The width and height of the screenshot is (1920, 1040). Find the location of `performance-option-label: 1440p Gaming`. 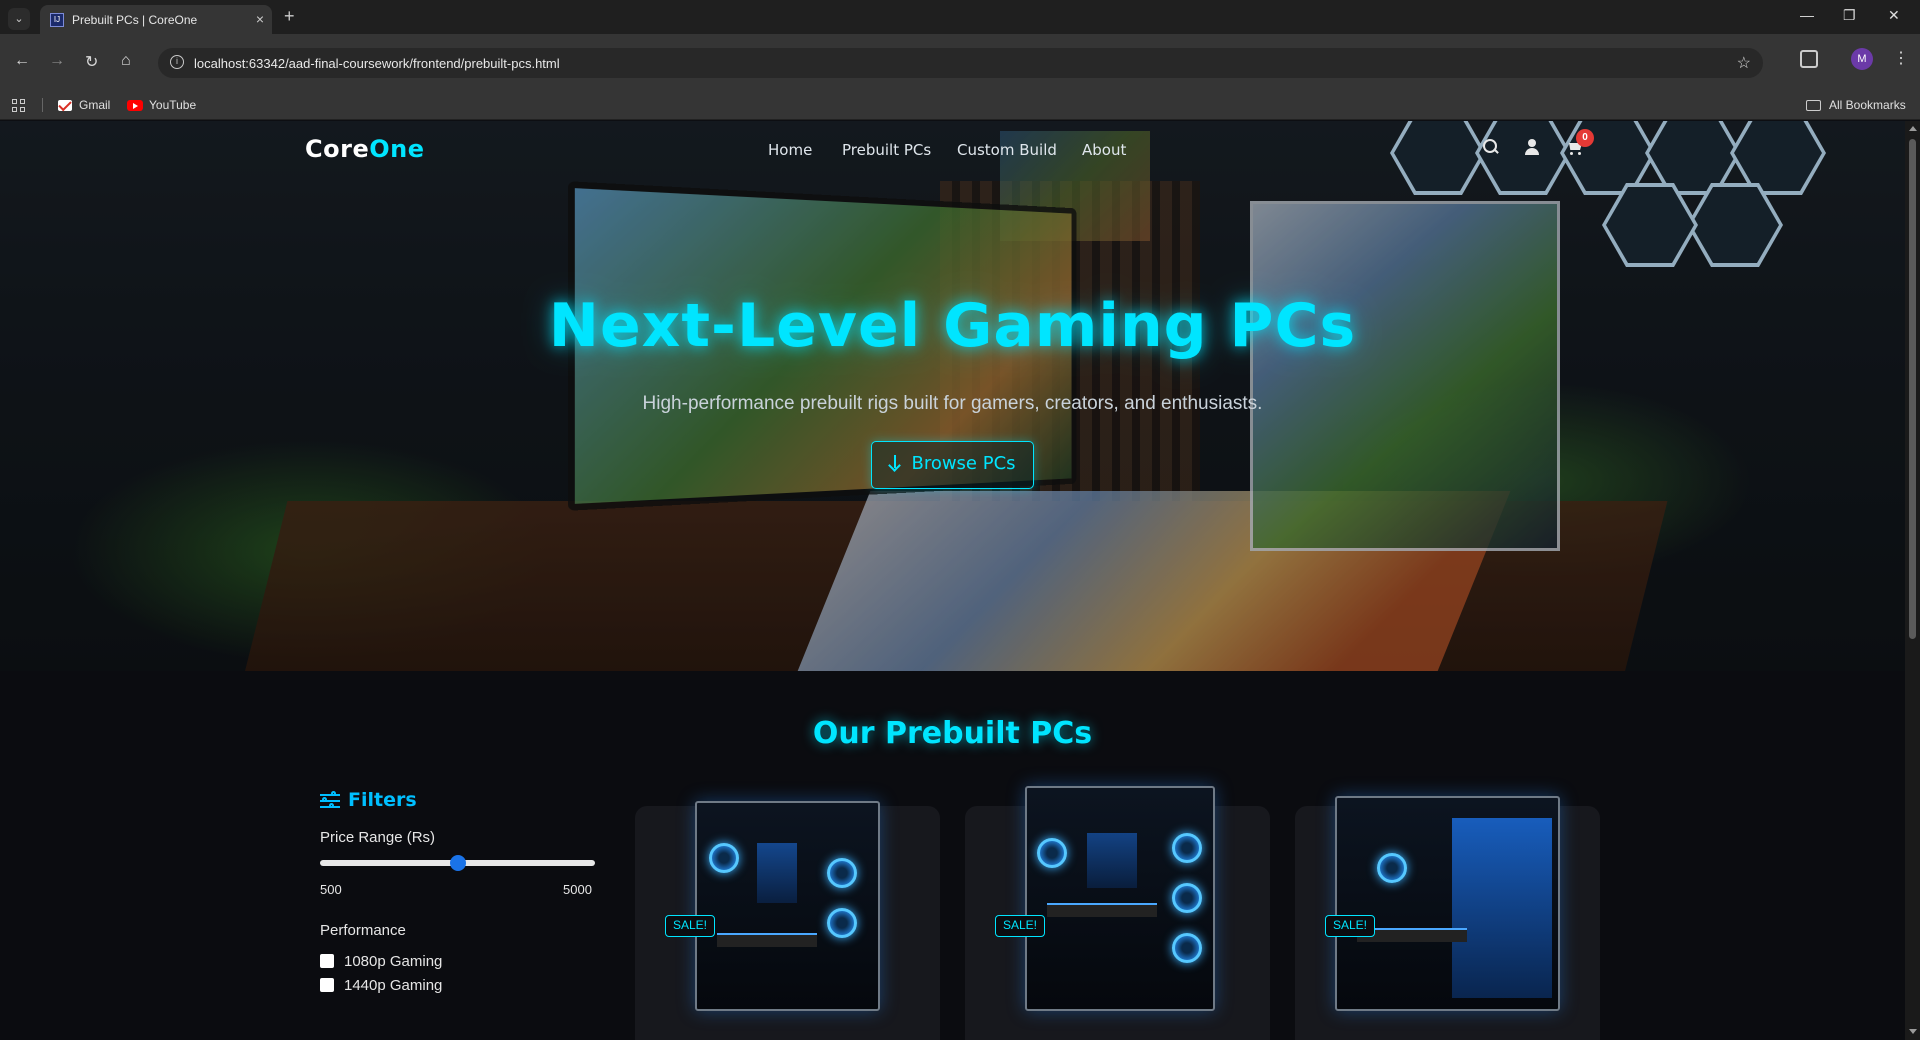

performance-option-label: 1440p Gaming is located at coordinates (393, 985).